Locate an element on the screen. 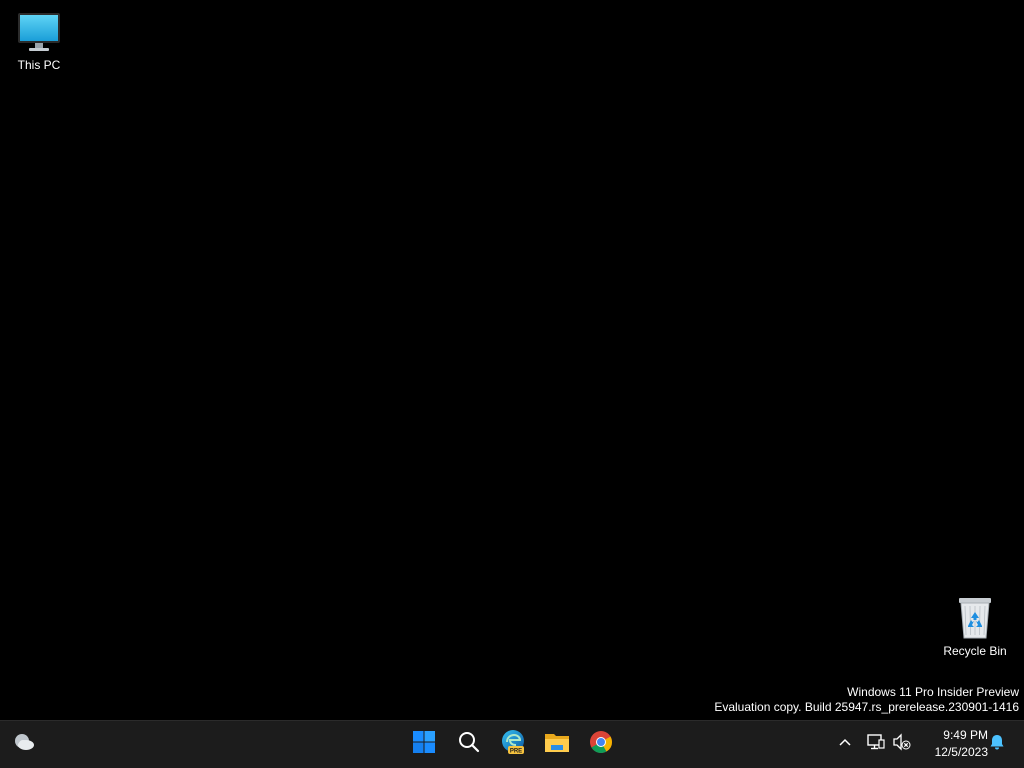 This screenshot has width=1024, height=768. start-button is located at coordinates (424, 744).